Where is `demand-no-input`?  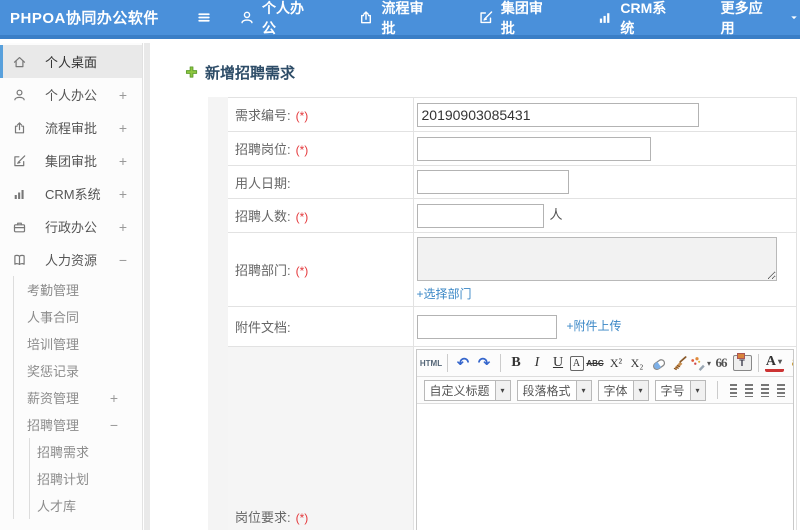
demand-no-input is located at coordinates (557, 114).